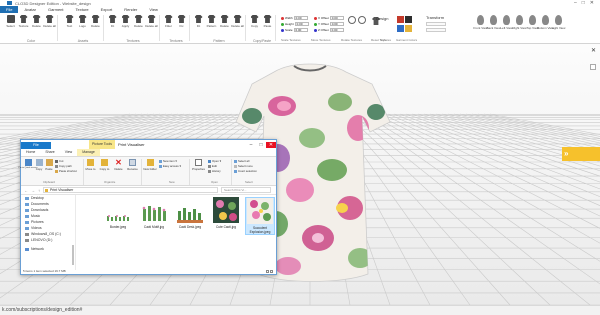 The height and width of the screenshot is (315, 600). I want to click on pattern-button: Pattern, so click(211, 21).